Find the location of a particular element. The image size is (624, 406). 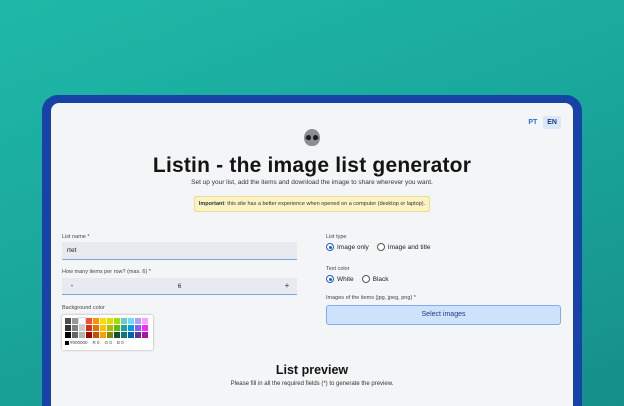

images-label: Images of the items (jpg, jpeg, png) * is located at coordinates (371, 298).